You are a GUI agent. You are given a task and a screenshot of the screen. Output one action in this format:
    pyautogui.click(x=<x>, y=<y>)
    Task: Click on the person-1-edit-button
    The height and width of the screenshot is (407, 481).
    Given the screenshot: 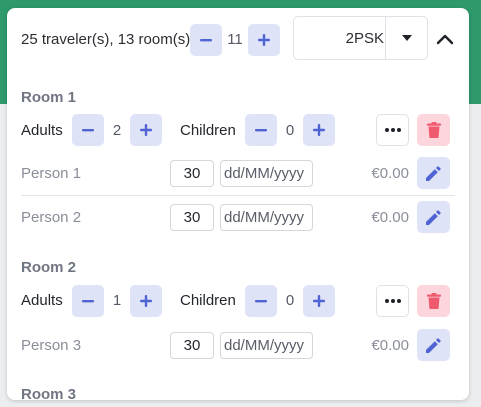 What is the action you would take?
    pyautogui.click(x=433, y=173)
    